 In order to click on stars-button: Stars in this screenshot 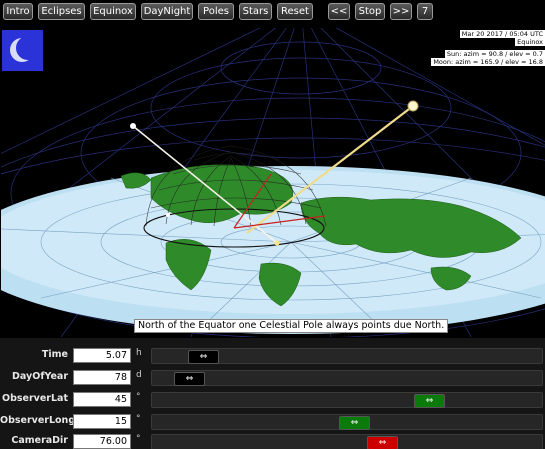, I will do `click(255, 11)`.